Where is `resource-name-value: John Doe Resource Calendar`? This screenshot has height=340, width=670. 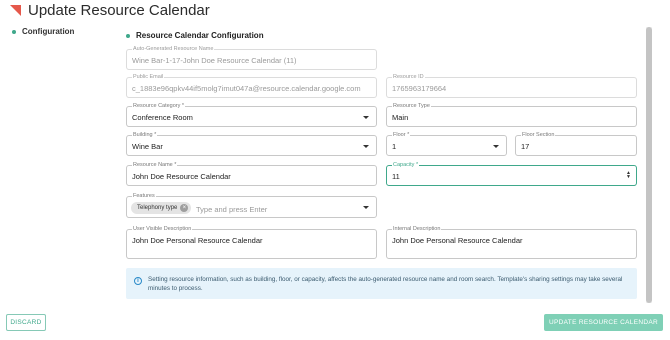 resource-name-value: John Doe Resource Calendar is located at coordinates (181, 176).